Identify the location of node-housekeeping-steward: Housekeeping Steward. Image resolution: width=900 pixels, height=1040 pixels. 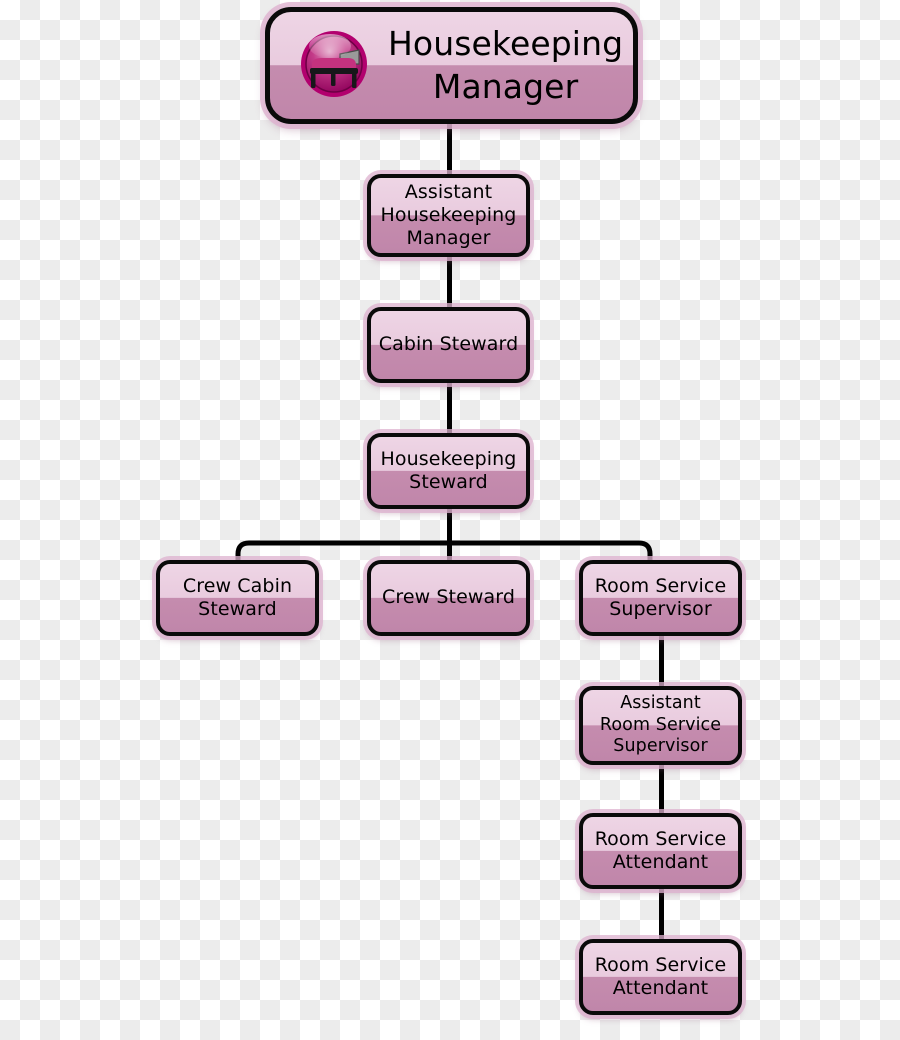
(448, 471).